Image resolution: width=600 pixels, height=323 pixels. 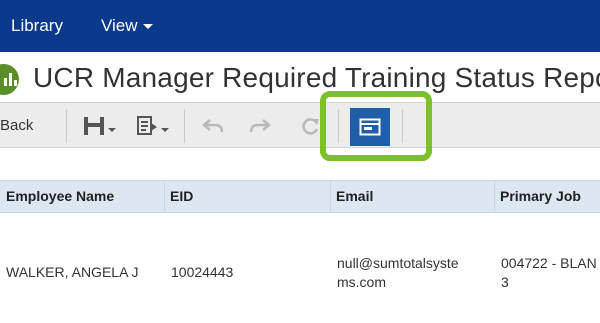 What do you see at coordinates (16, 126) in the screenshot?
I see `back-button: Back` at bounding box center [16, 126].